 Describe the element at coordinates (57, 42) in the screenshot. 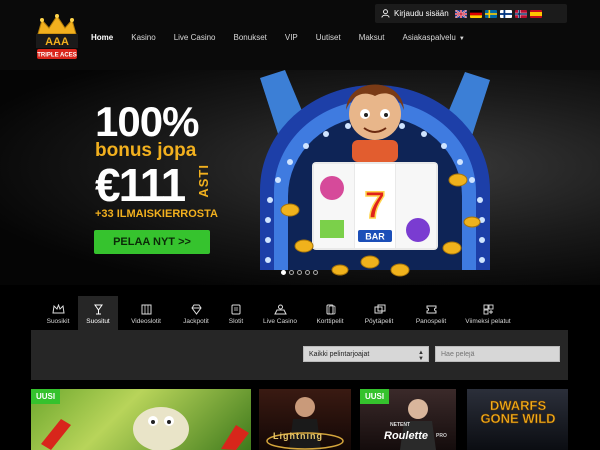

I see `svg-text: AAA` at that location.